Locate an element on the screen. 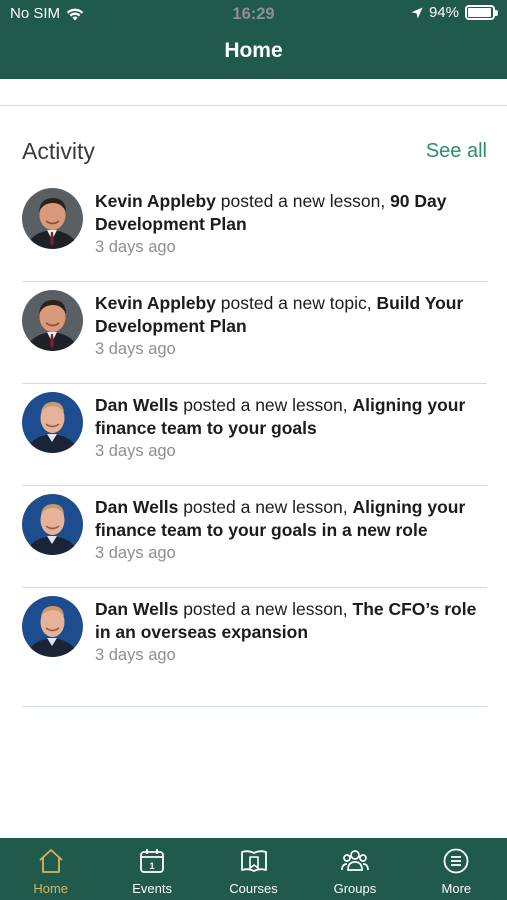  tab-bar: Home 1 Events Courses Groups More is located at coordinates (253, 869).